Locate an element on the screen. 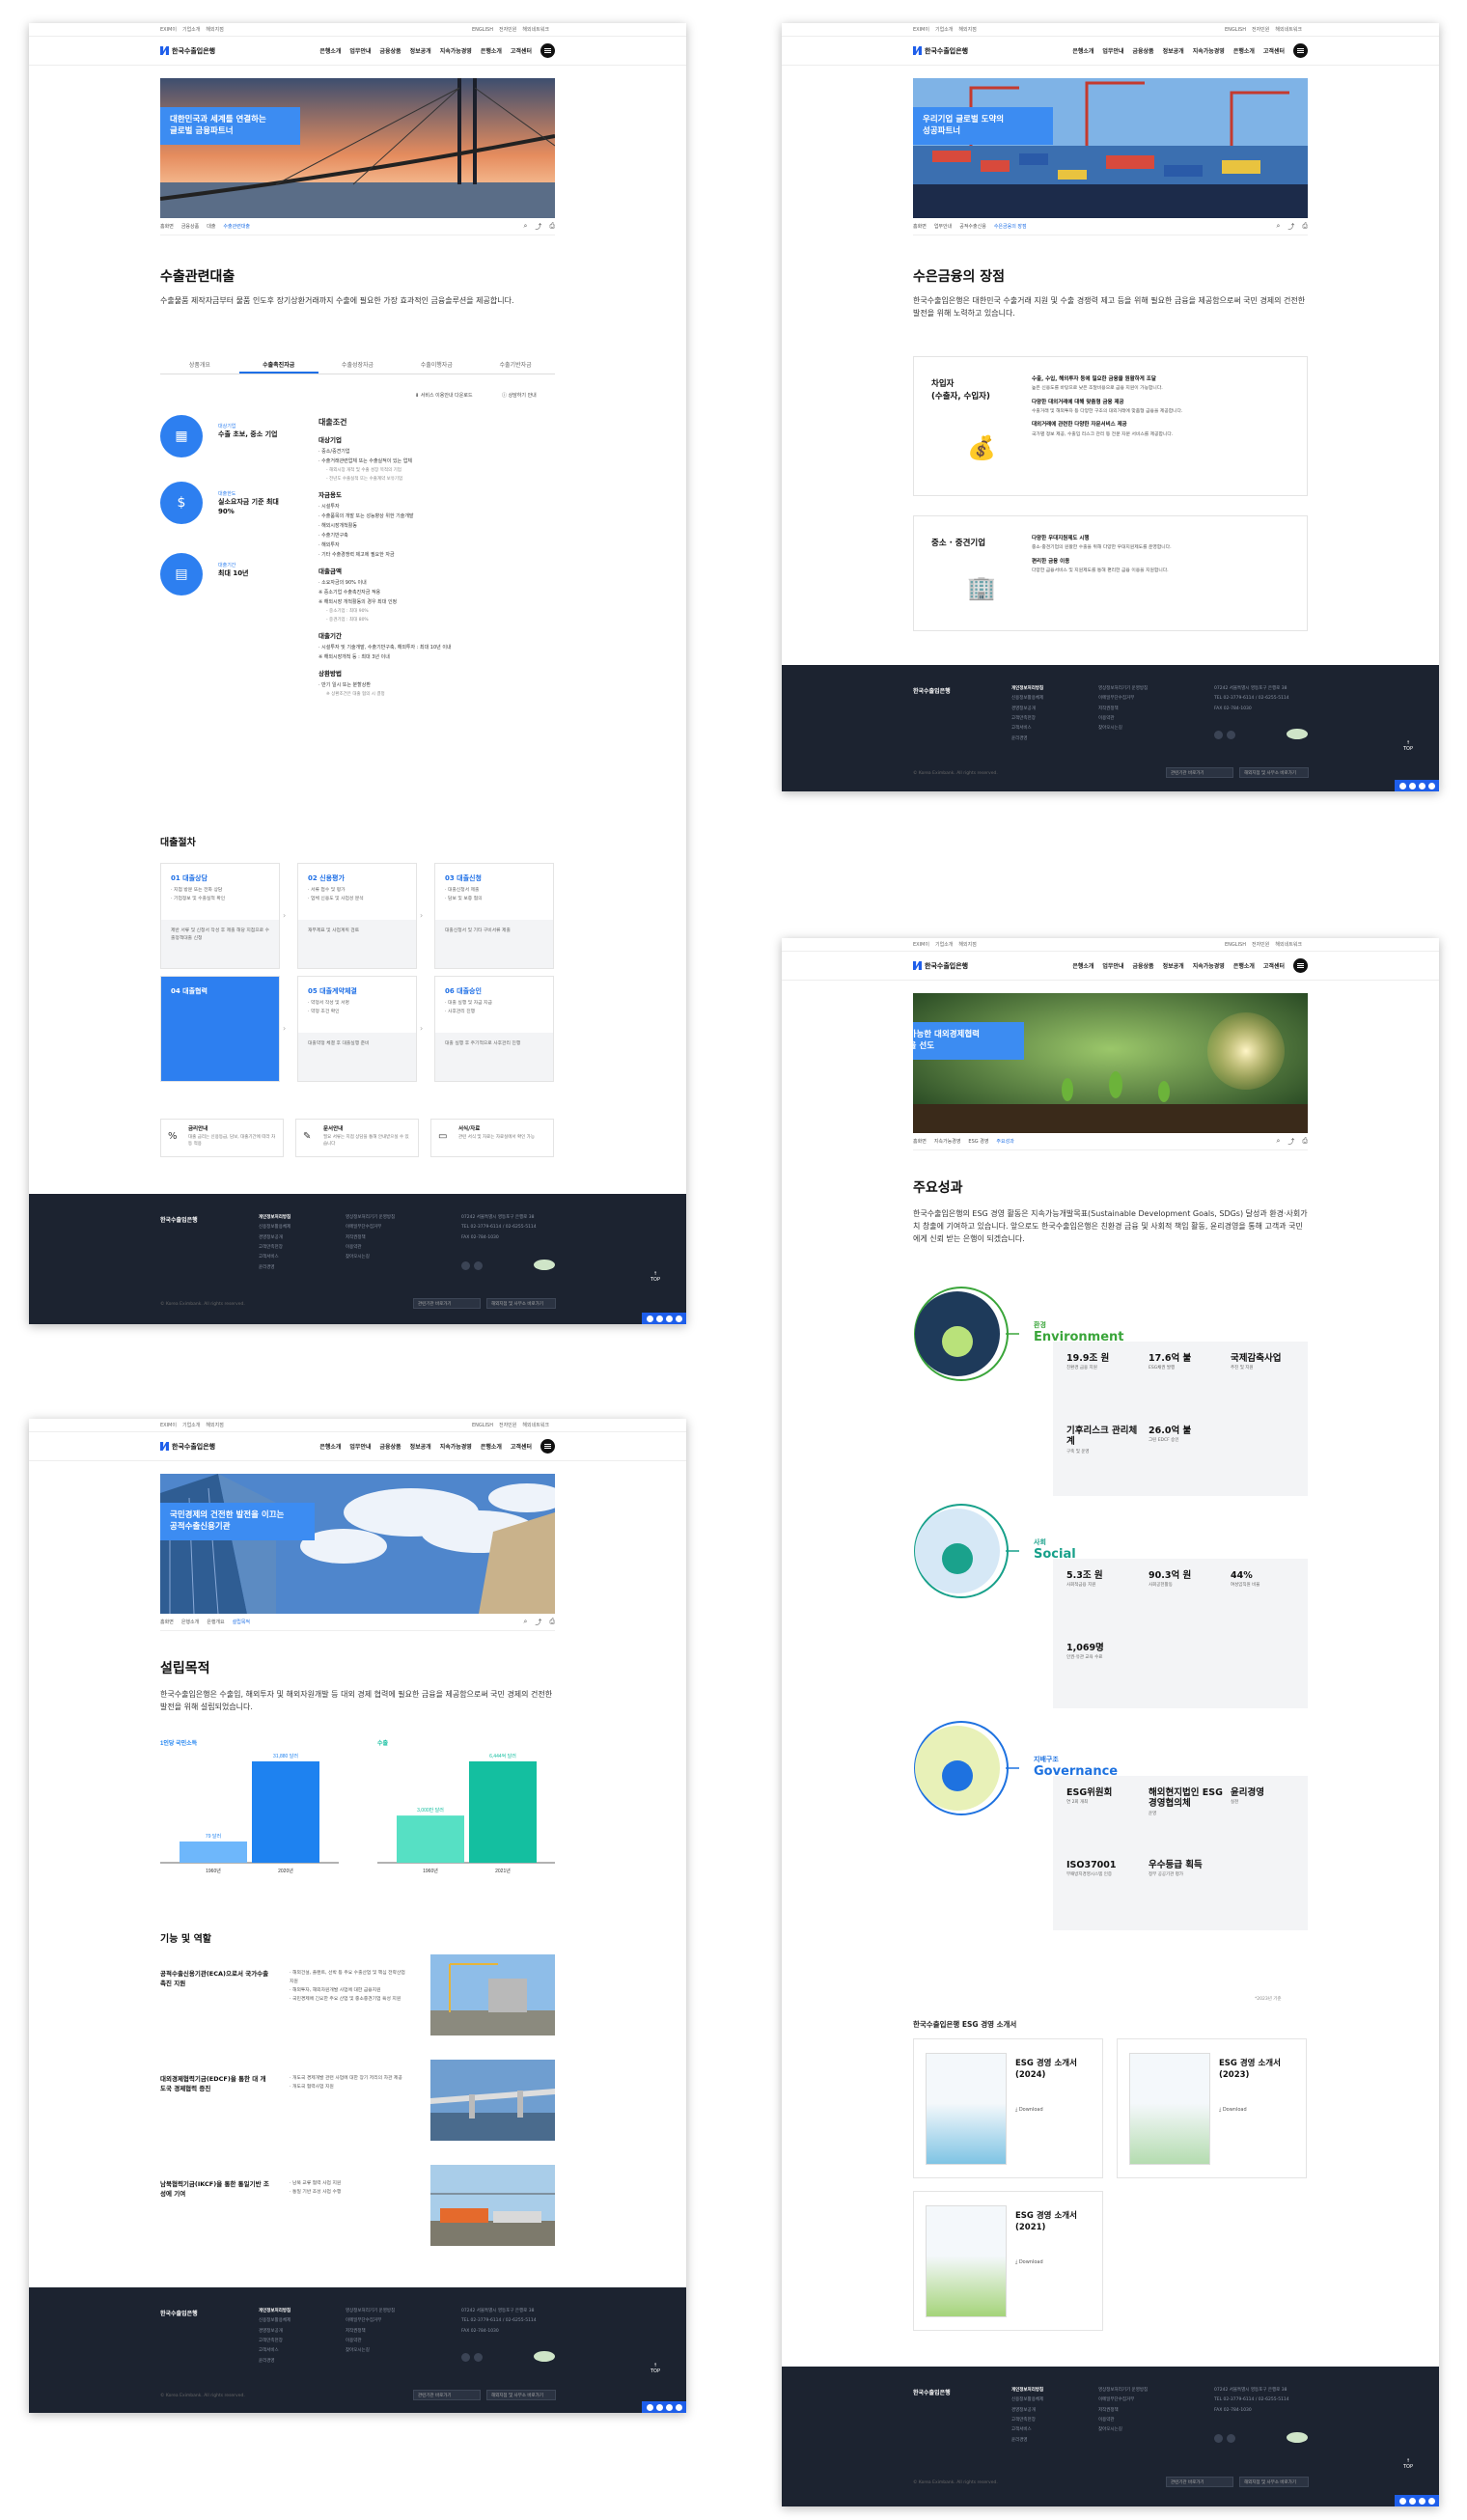 The width and height of the screenshot is (1467, 2520). nav-item: 업무안내 is located at coordinates (360, 1447).